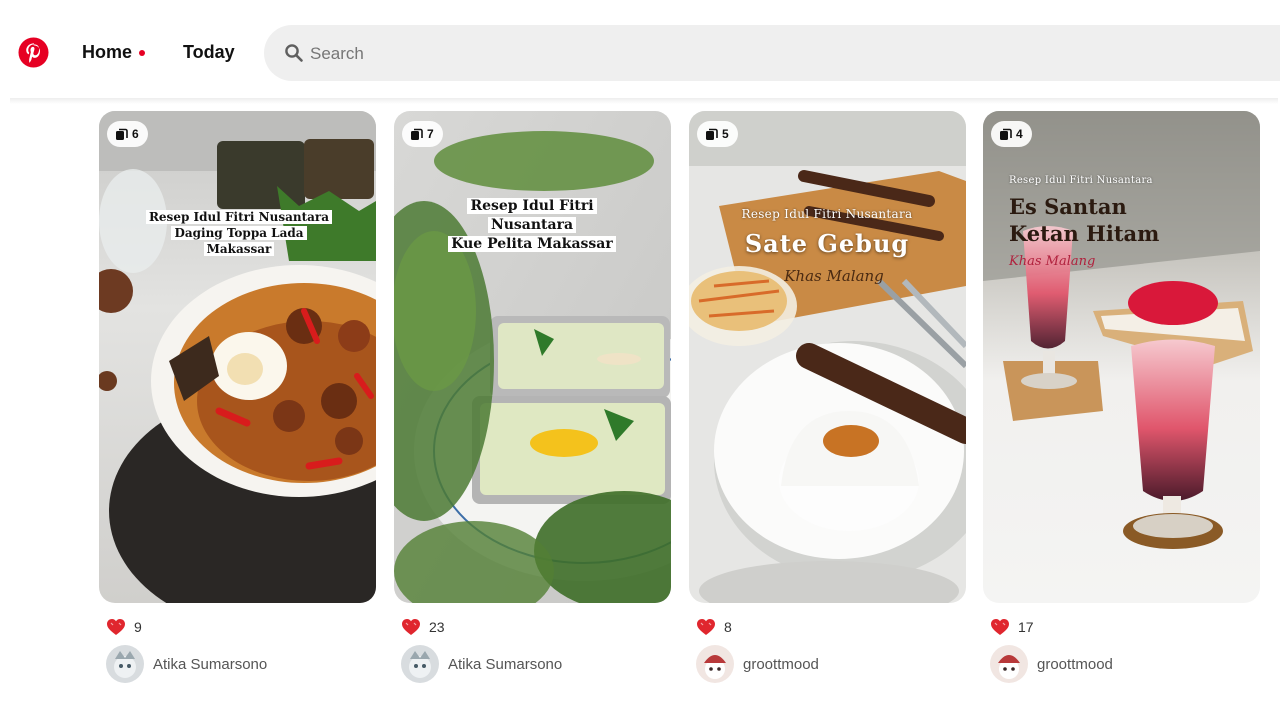  Describe the element at coordinates (107, 52) in the screenshot. I see `nav-home-link: Home` at that location.